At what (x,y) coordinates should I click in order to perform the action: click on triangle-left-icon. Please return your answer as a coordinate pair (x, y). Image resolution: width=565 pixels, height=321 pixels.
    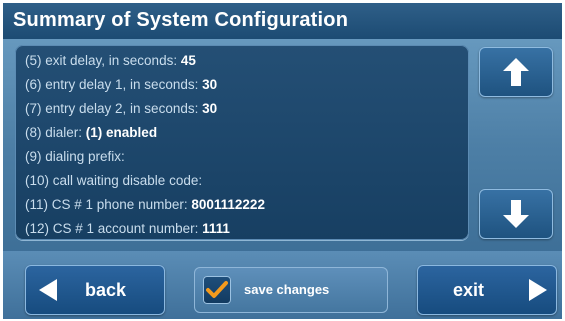
    Looking at the image, I should click on (48, 290).